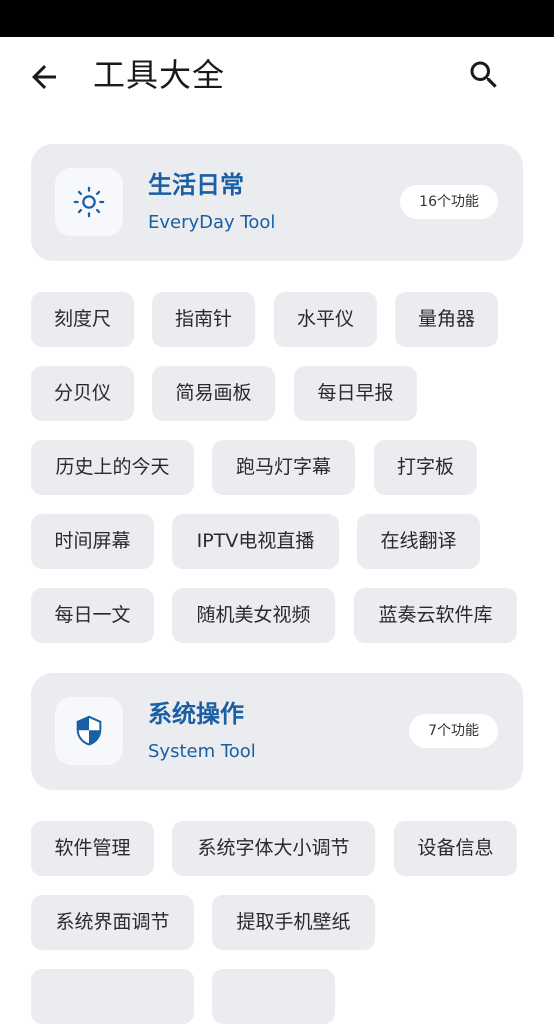 The height and width of the screenshot is (1024, 554). I want to click on shield-icon, so click(89, 730).